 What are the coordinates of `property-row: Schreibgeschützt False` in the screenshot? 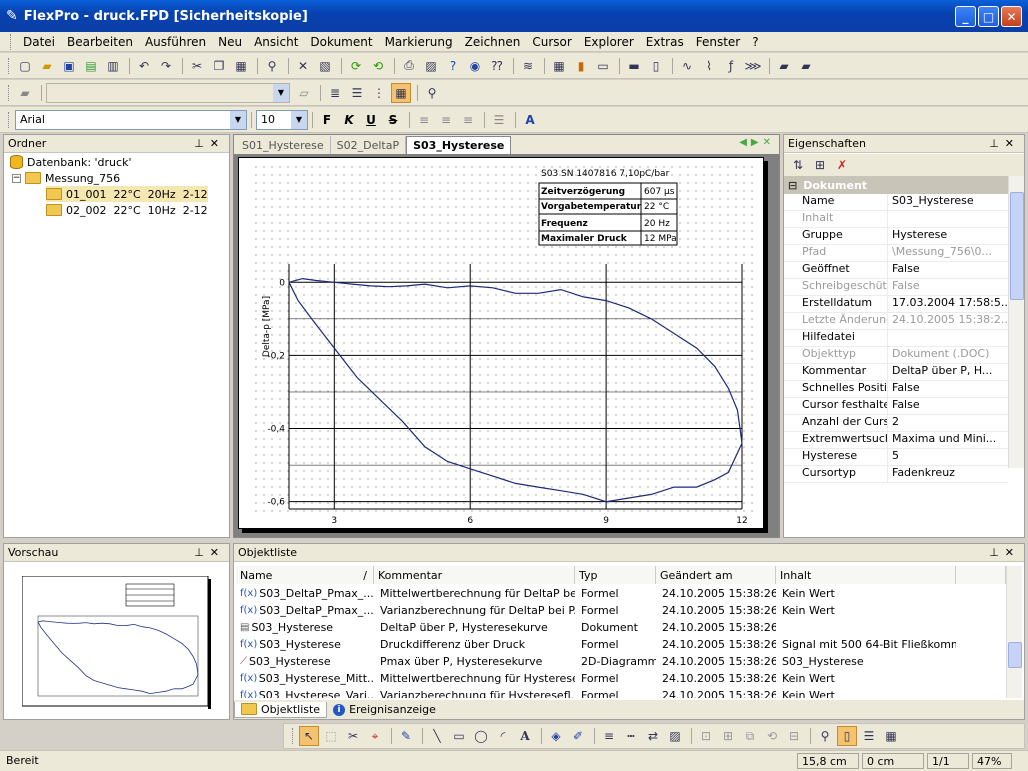 It's located at (896, 287).